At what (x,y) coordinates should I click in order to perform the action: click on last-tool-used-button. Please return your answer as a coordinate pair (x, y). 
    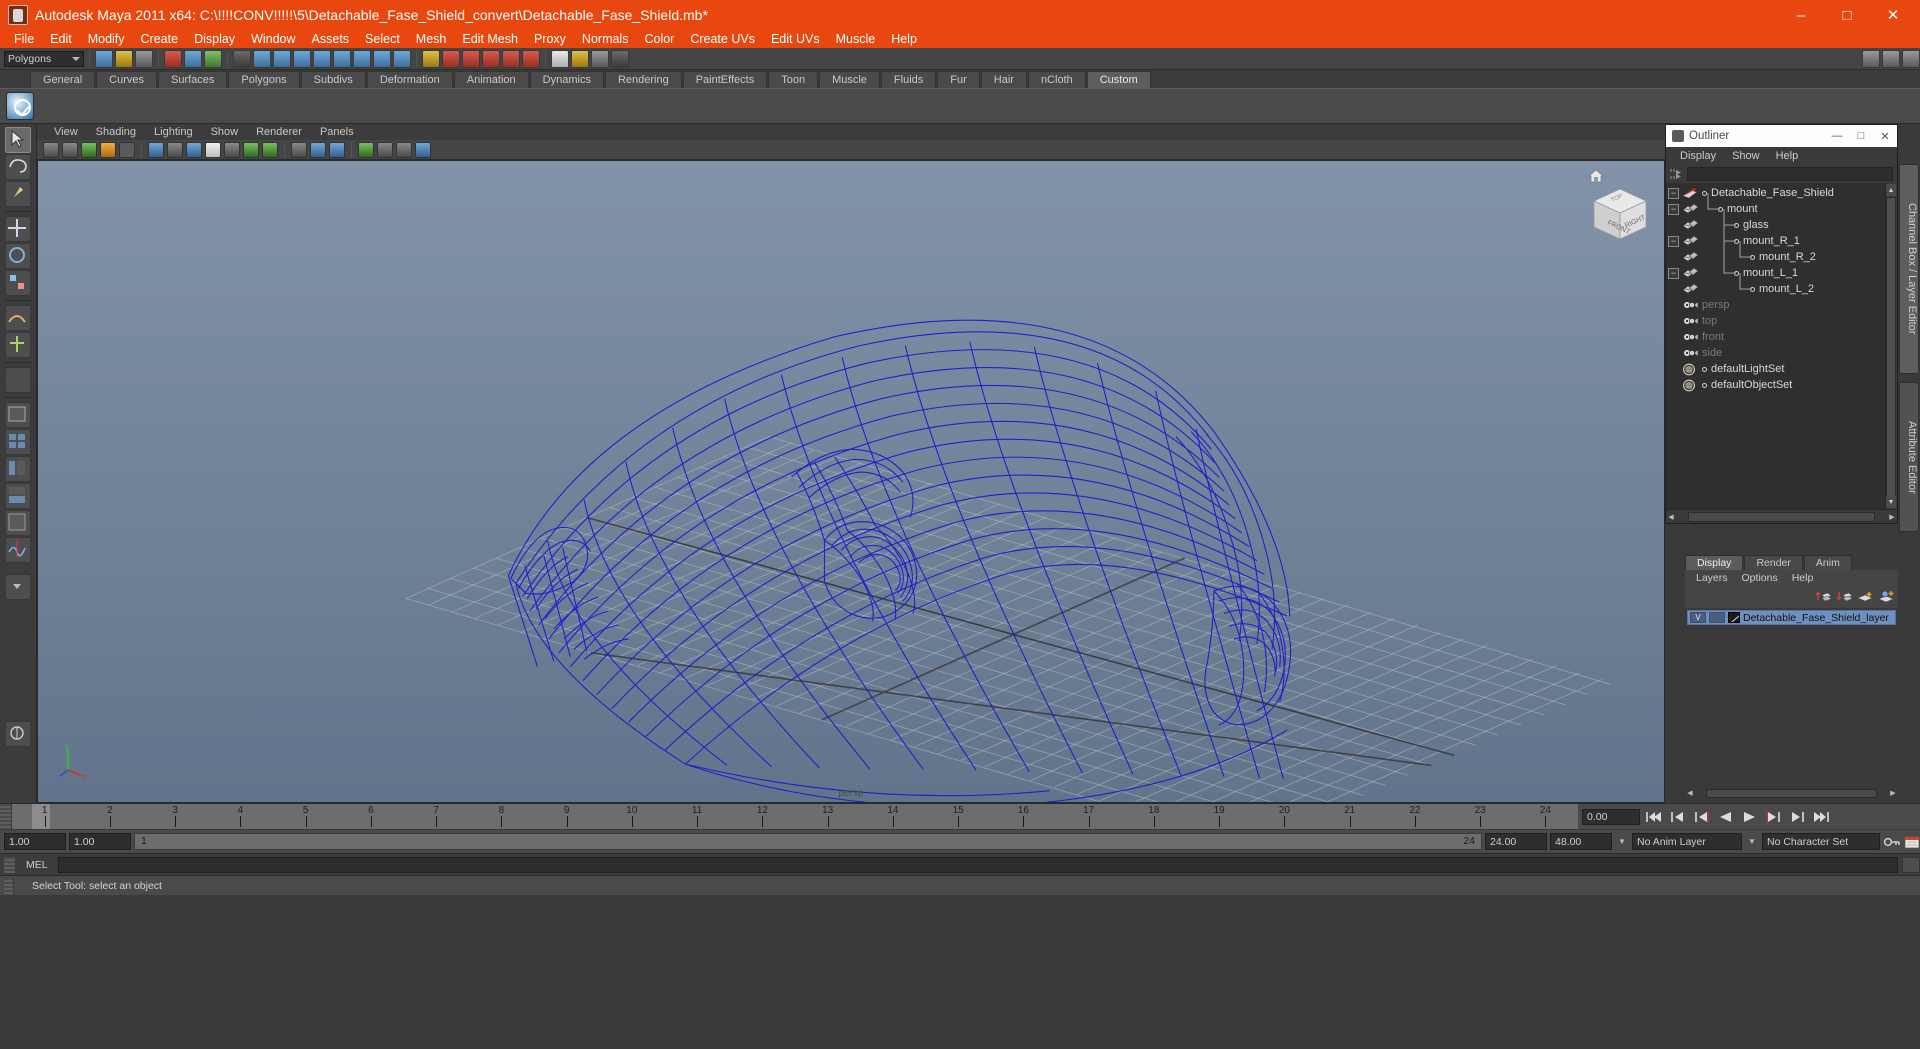
    Looking at the image, I should click on (18, 380).